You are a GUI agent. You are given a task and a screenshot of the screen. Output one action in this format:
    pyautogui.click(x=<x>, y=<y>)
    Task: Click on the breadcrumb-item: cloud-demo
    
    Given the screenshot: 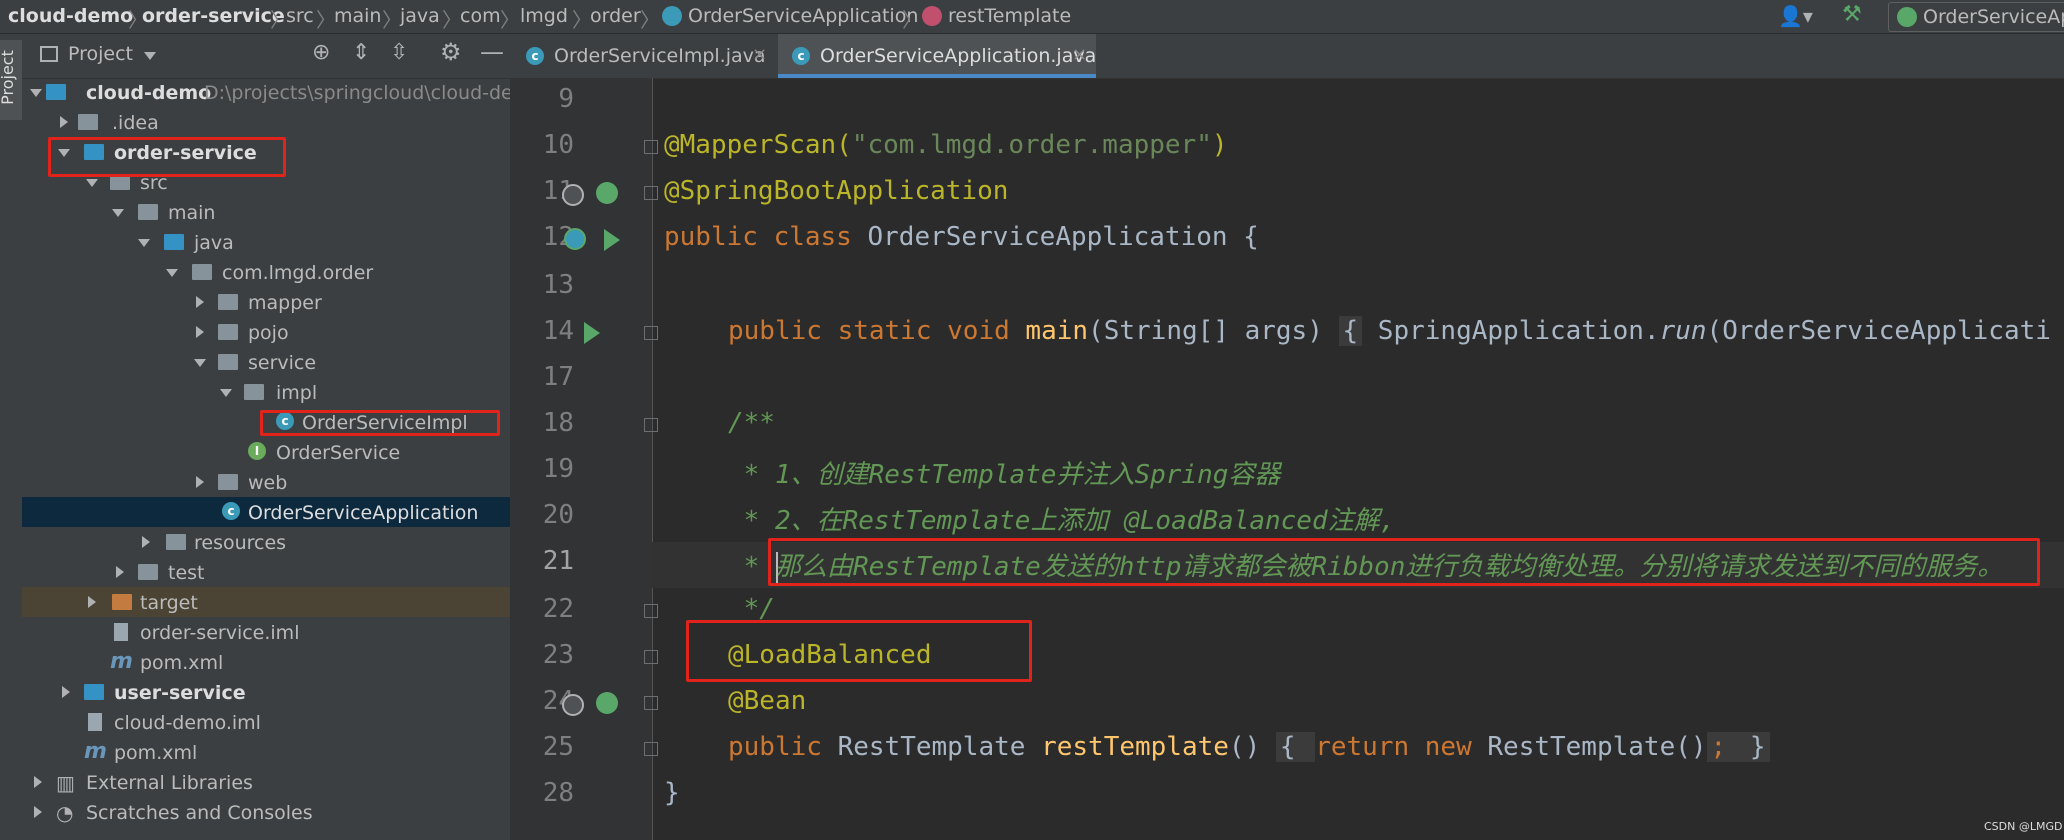 What is the action you would take?
    pyautogui.click(x=70, y=16)
    